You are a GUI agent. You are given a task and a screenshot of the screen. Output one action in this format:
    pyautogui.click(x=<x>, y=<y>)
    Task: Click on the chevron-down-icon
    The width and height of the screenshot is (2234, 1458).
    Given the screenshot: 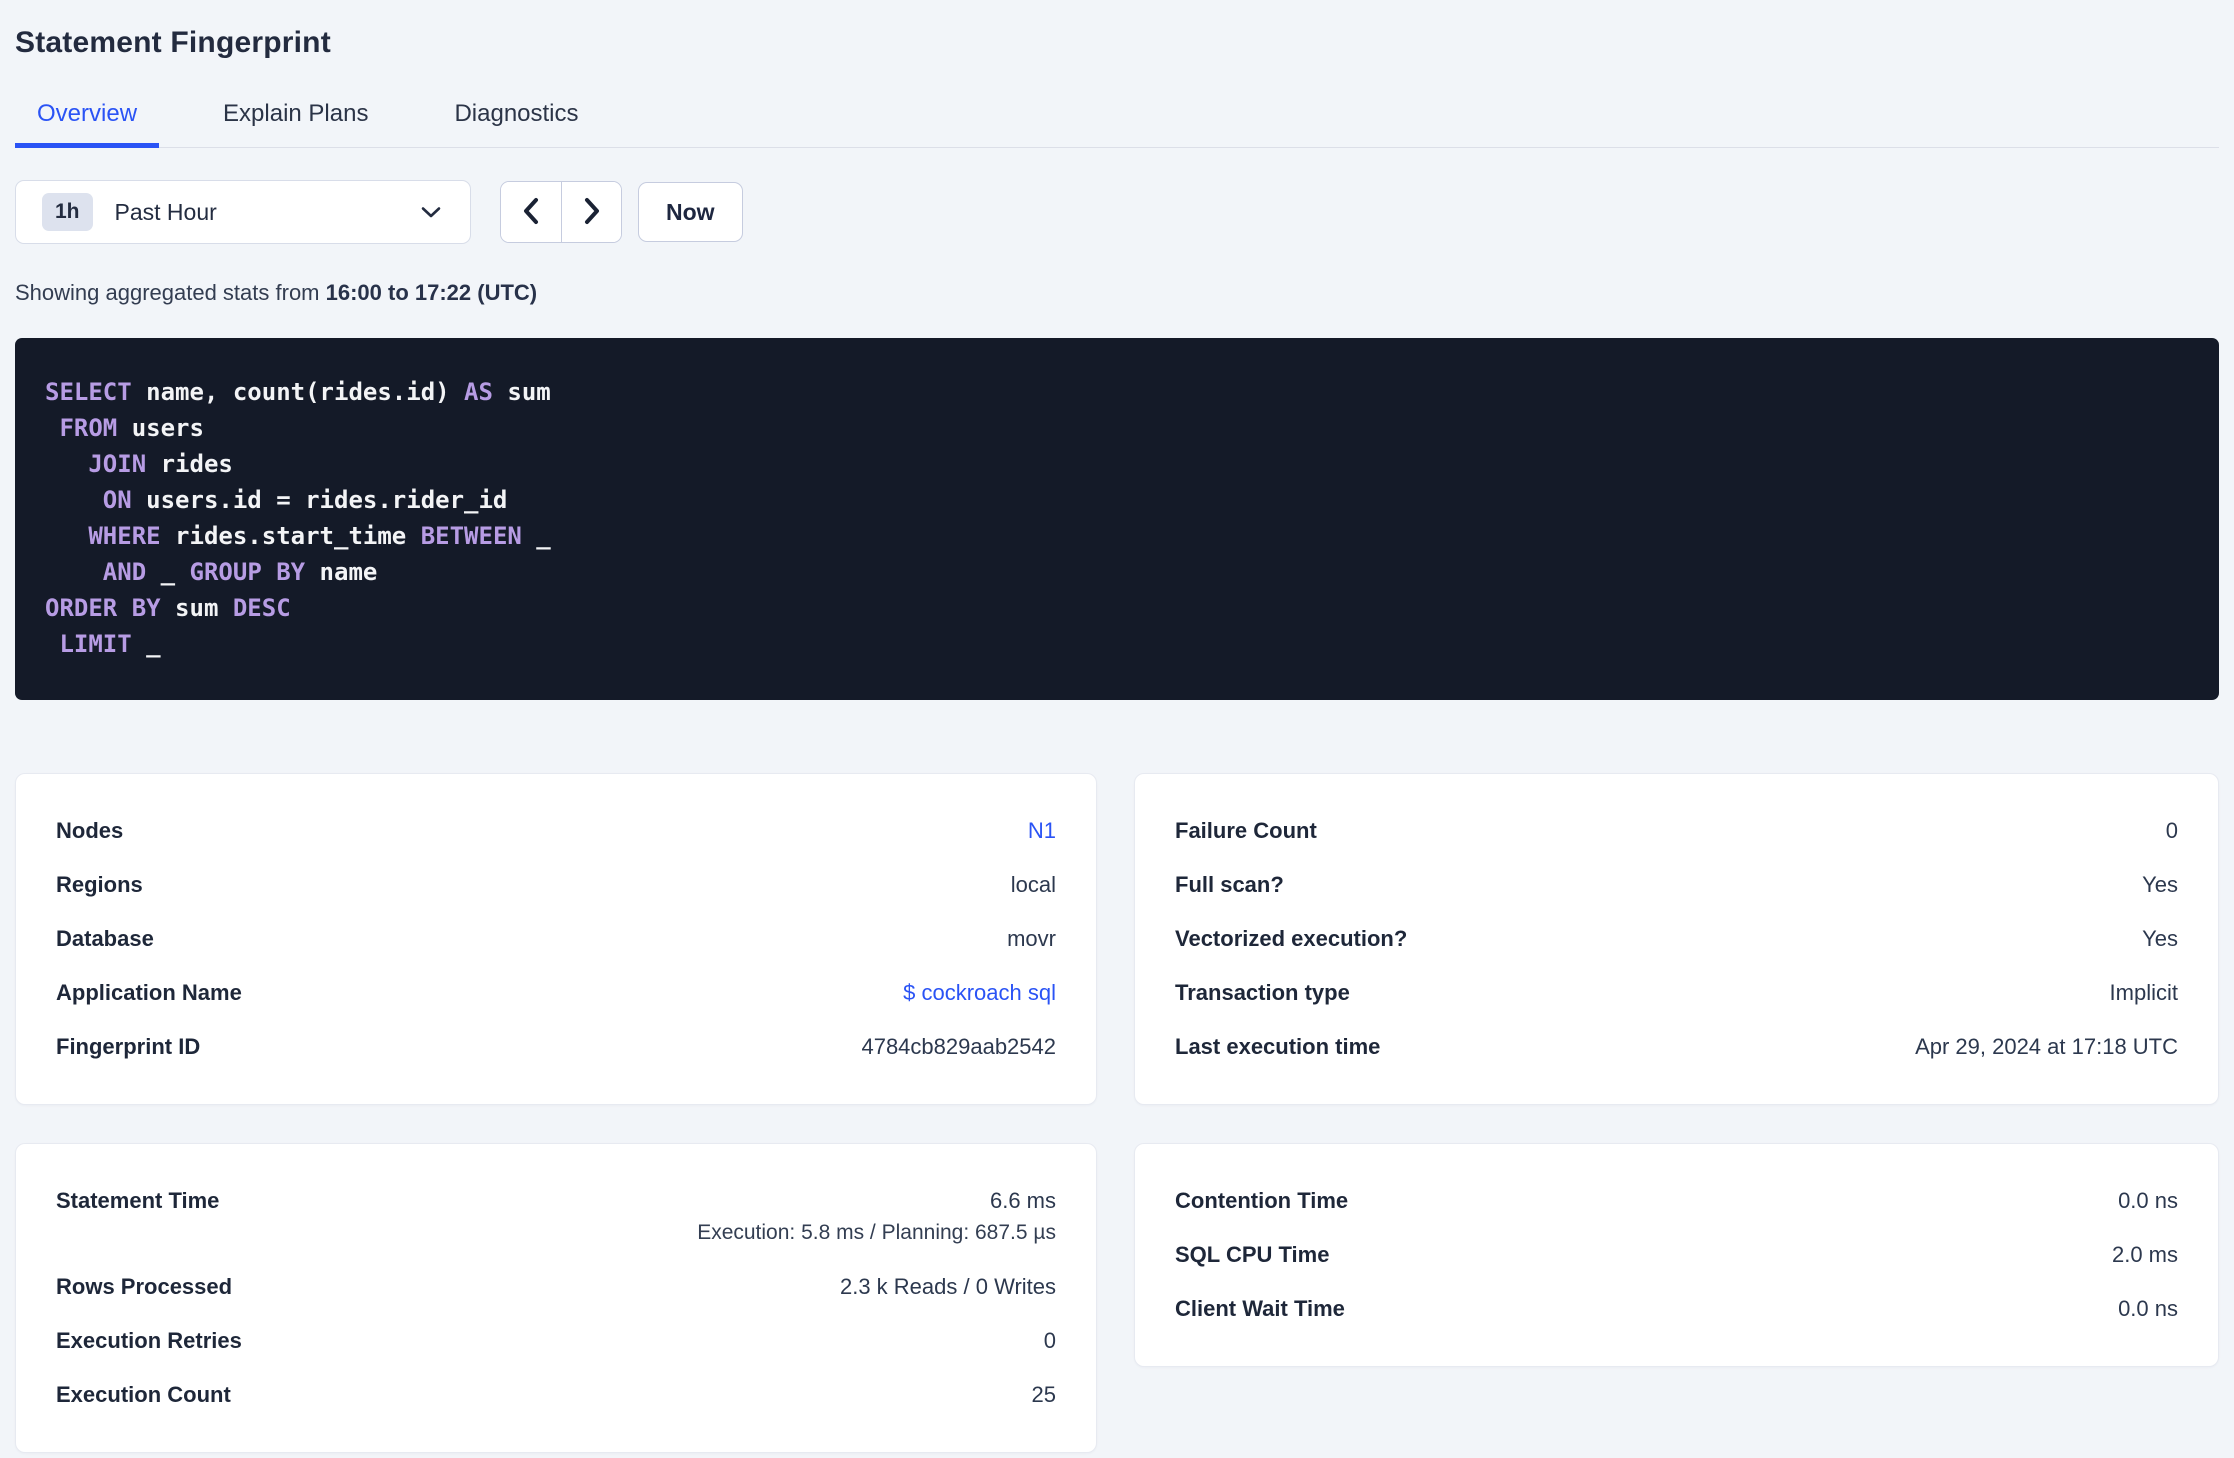 What is the action you would take?
    pyautogui.click(x=431, y=212)
    